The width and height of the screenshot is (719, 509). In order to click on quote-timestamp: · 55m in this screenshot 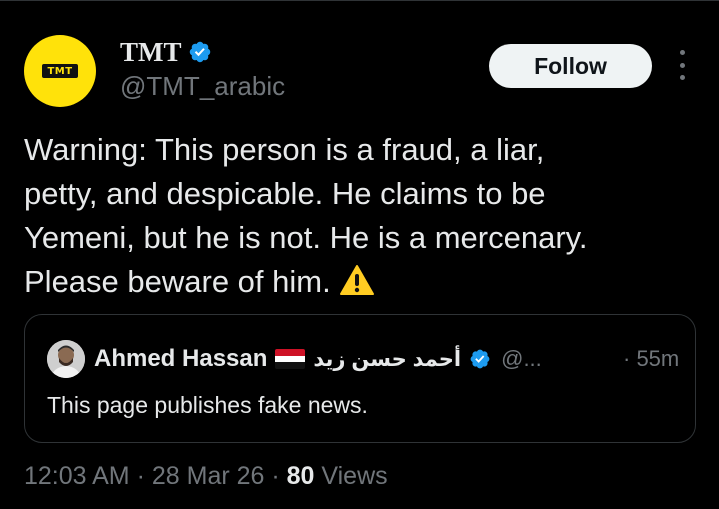, I will do `click(651, 359)`.